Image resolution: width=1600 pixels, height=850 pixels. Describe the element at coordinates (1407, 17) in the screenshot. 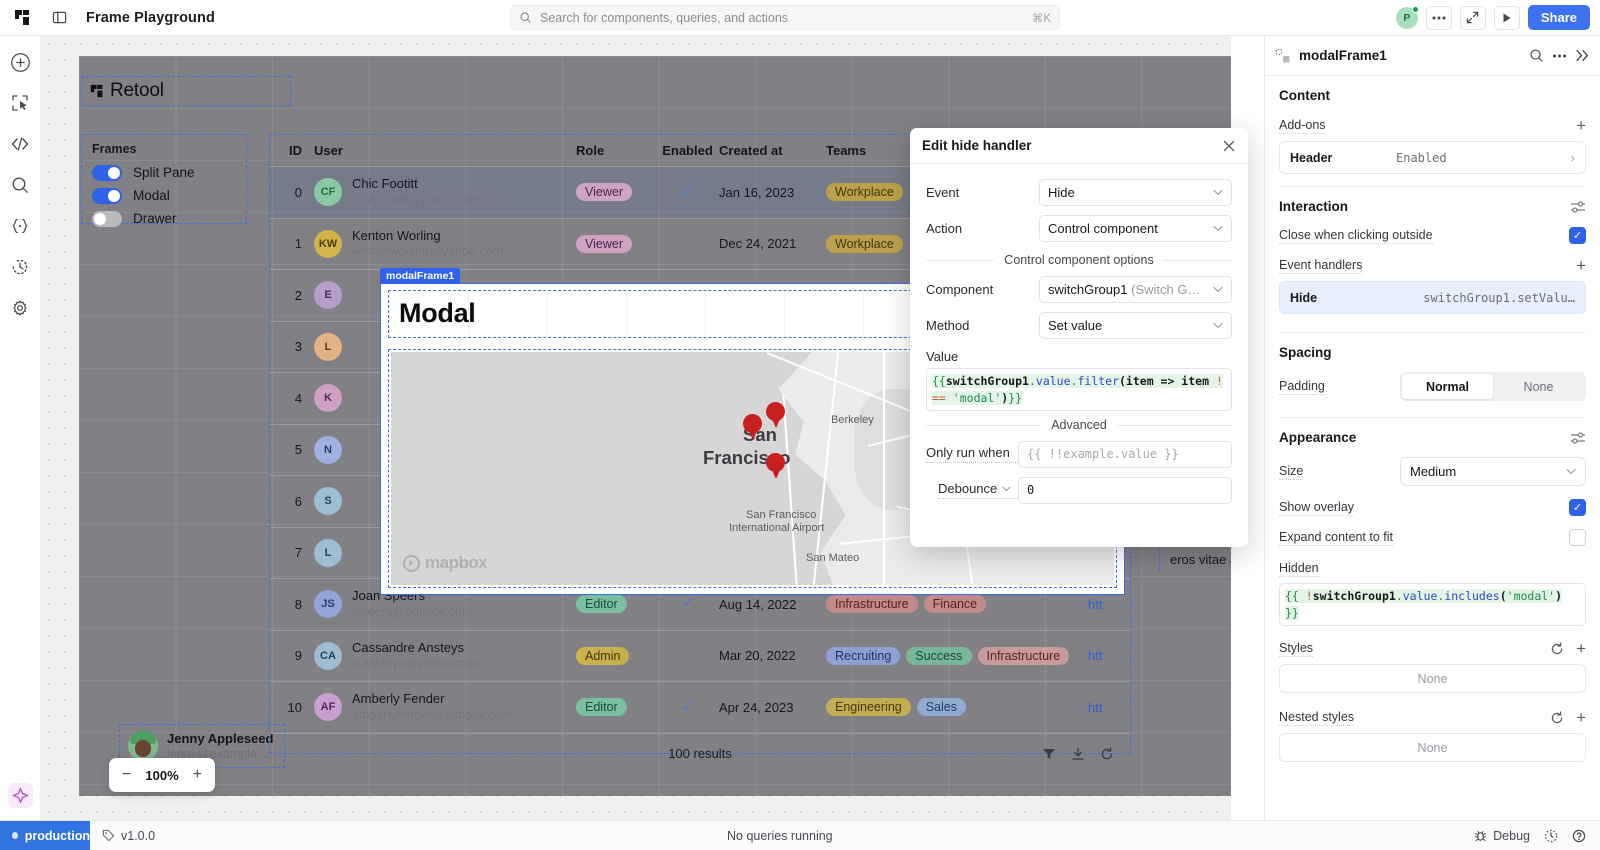

I see `avatar: P` at that location.